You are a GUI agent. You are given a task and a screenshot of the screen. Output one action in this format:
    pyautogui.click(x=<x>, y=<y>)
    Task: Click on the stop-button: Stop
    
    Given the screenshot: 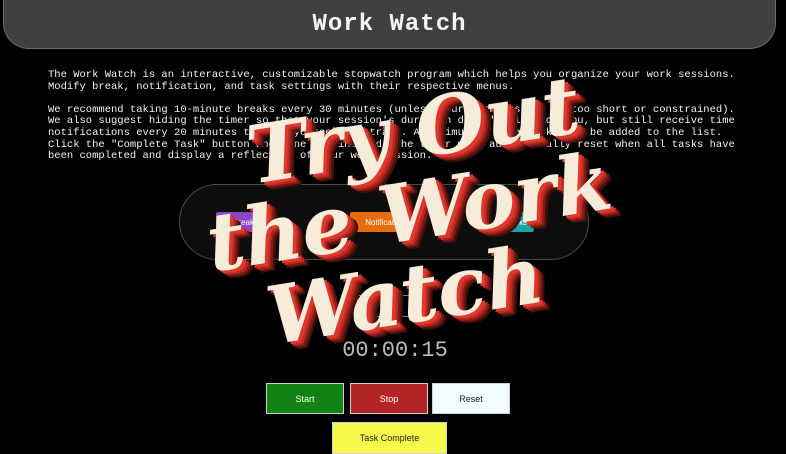 What is the action you would take?
    pyautogui.click(x=389, y=398)
    